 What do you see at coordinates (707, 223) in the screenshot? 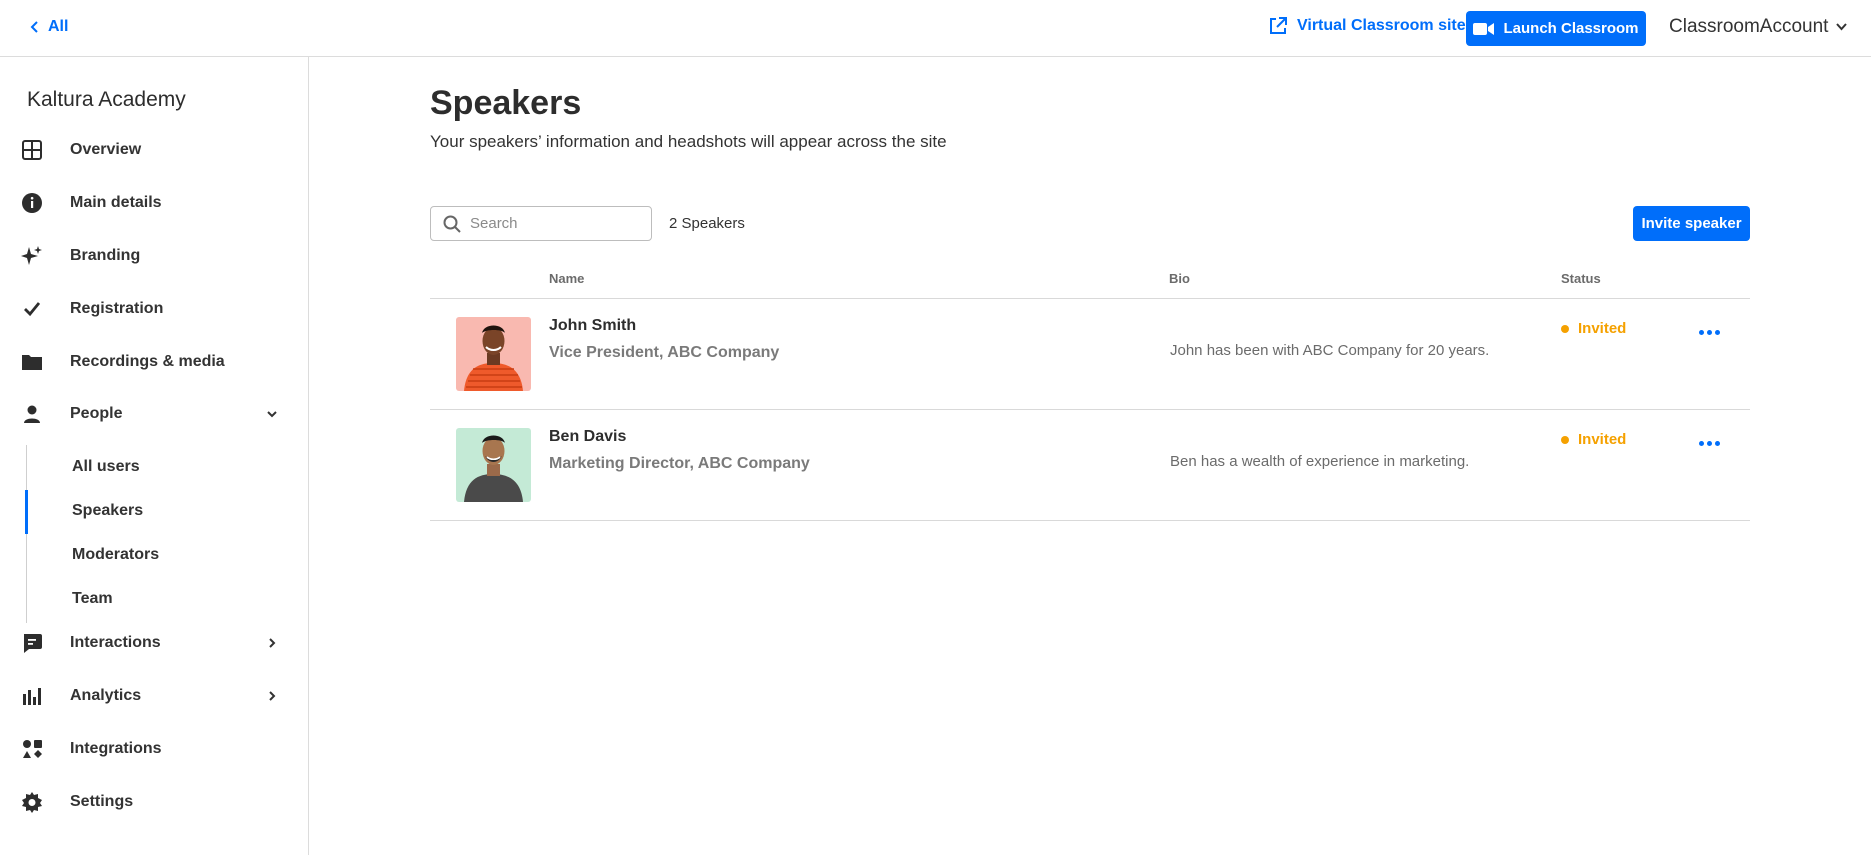
I see `speaker-count: 2 Speakers` at bounding box center [707, 223].